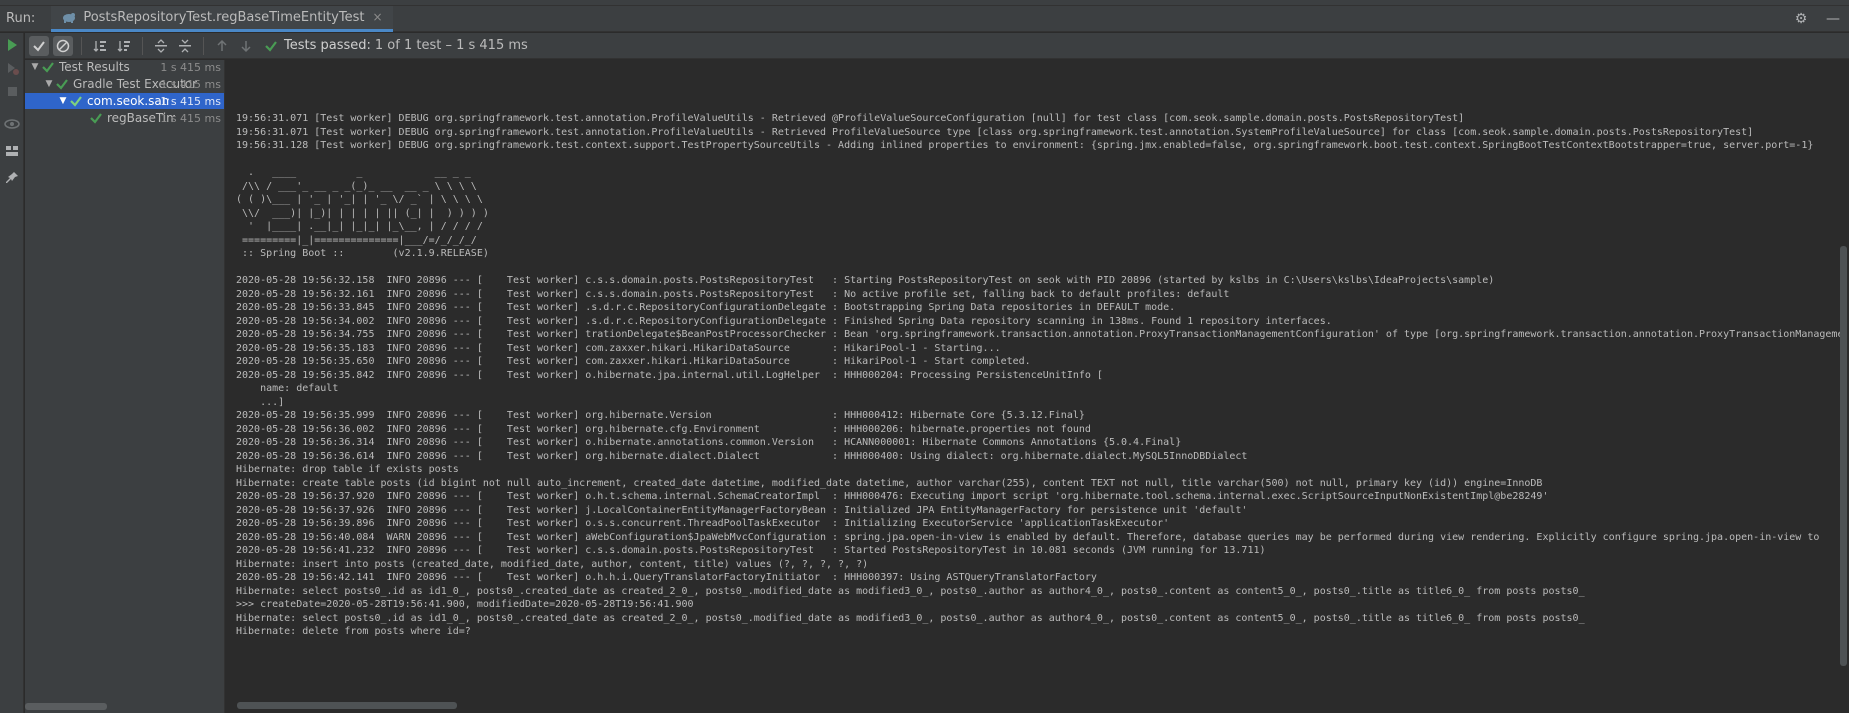 The image size is (1849, 713). I want to click on console-line: ...], so click(260, 402).